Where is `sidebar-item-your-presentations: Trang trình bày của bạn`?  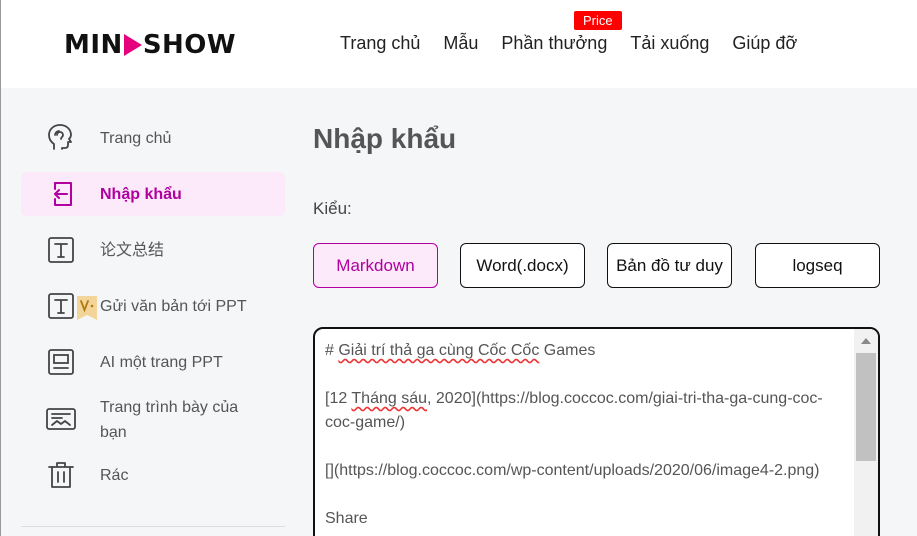 sidebar-item-your-presentations: Trang trình bày của bạn is located at coordinates (153, 420).